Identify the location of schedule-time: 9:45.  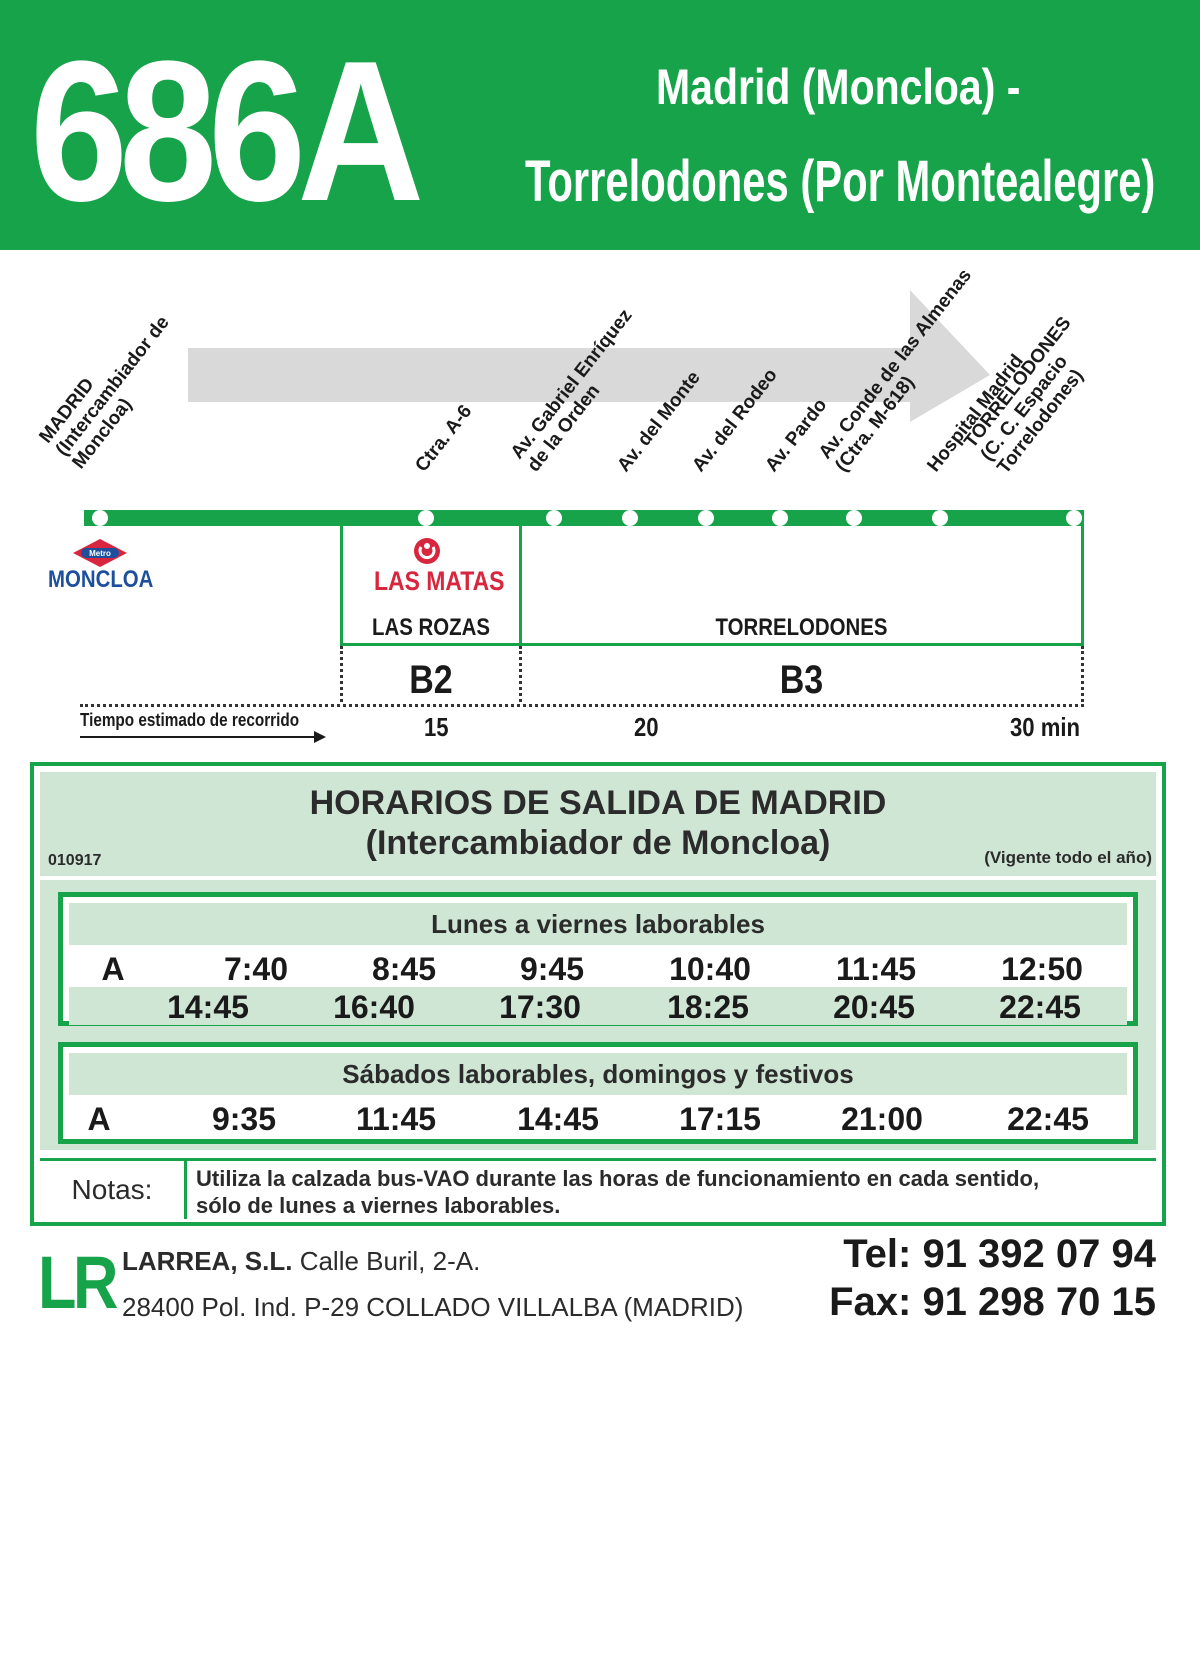
(552, 969).